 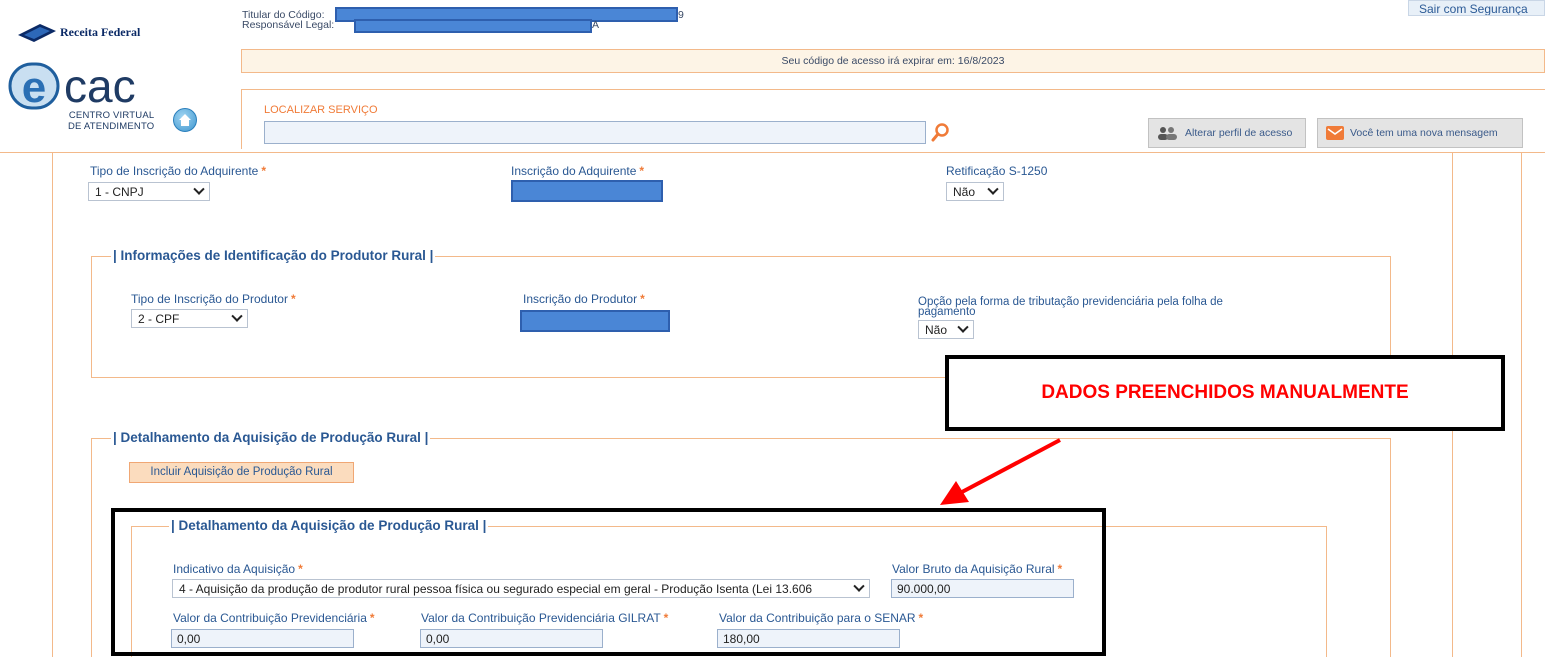 What do you see at coordinates (149, 191) in the screenshot?
I see `tipo-inscricao-adquirente-select: 1 - CNPJ` at bounding box center [149, 191].